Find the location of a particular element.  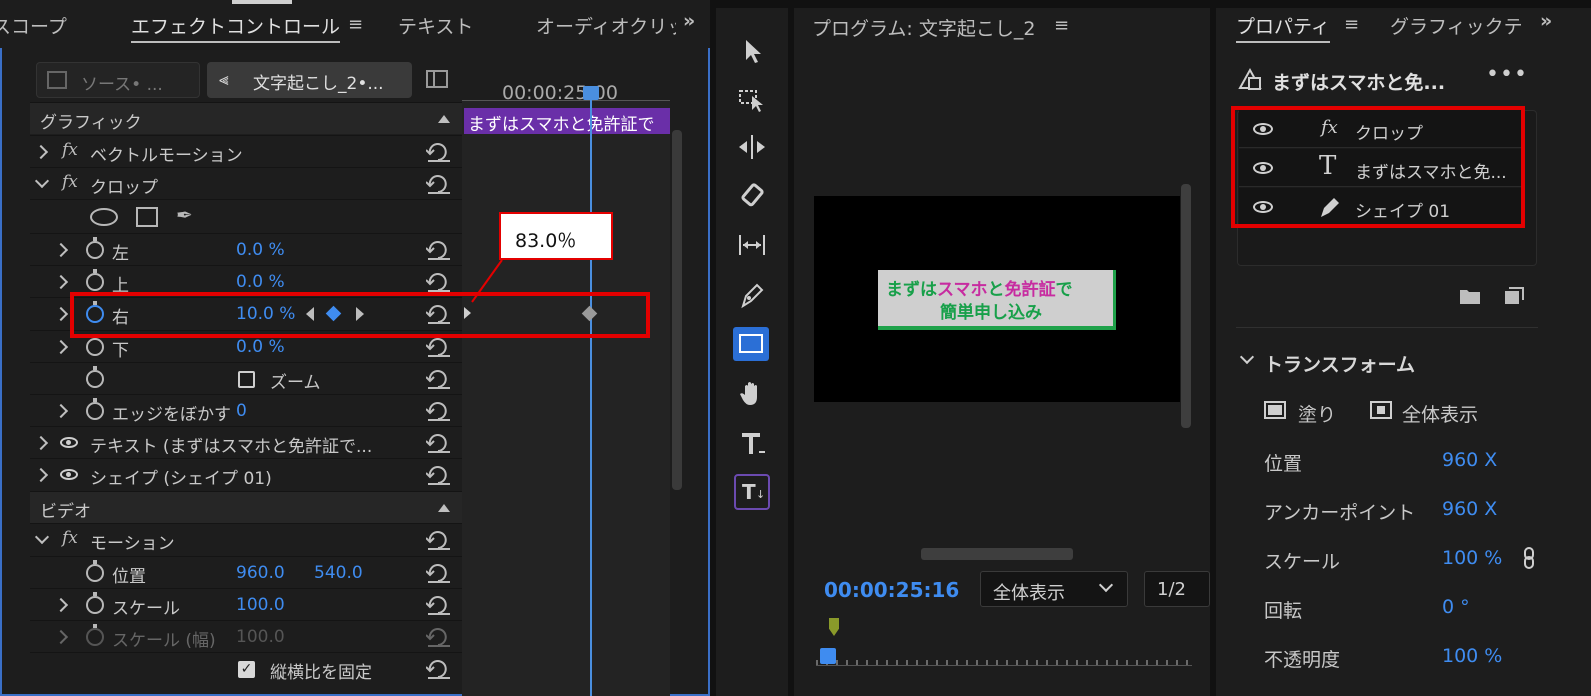

resolution-dropdown: 1/2 is located at coordinates (1177, 589).